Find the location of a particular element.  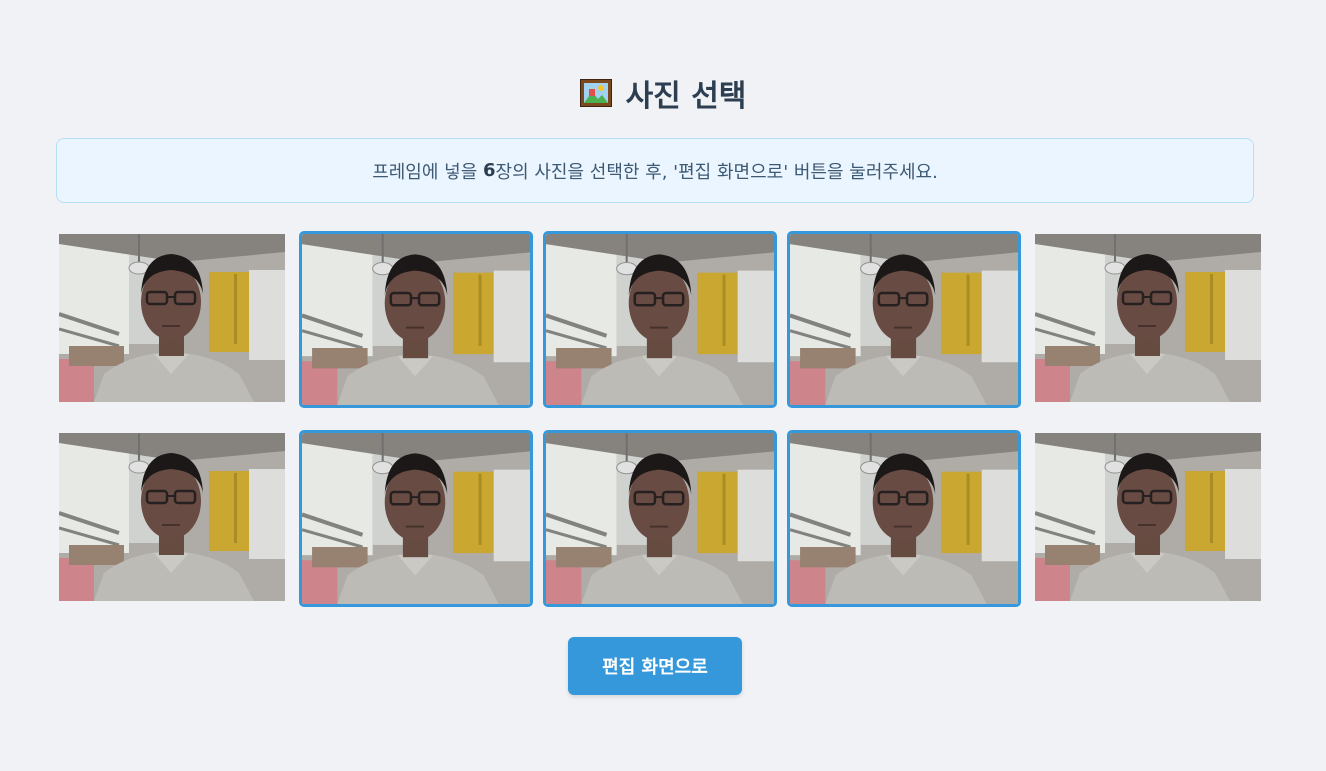

go-to-editor-button: 편집 화면으로 is located at coordinates (655, 666).